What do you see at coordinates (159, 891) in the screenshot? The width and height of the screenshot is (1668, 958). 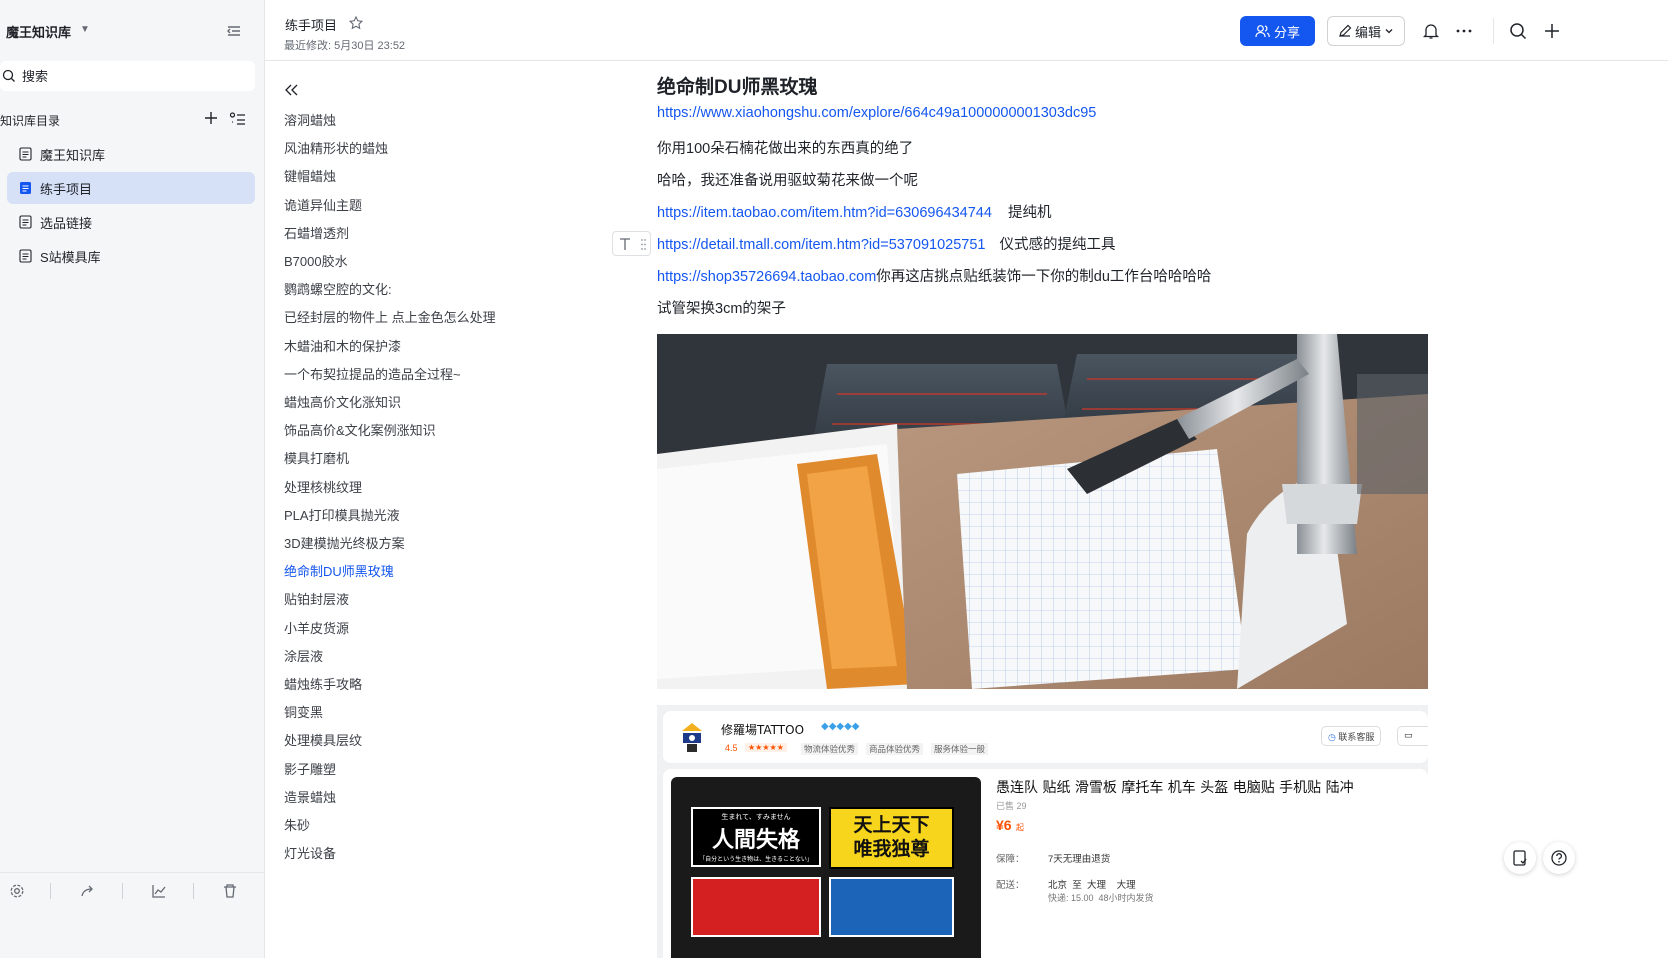 I see `trend-chart-icon` at bounding box center [159, 891].